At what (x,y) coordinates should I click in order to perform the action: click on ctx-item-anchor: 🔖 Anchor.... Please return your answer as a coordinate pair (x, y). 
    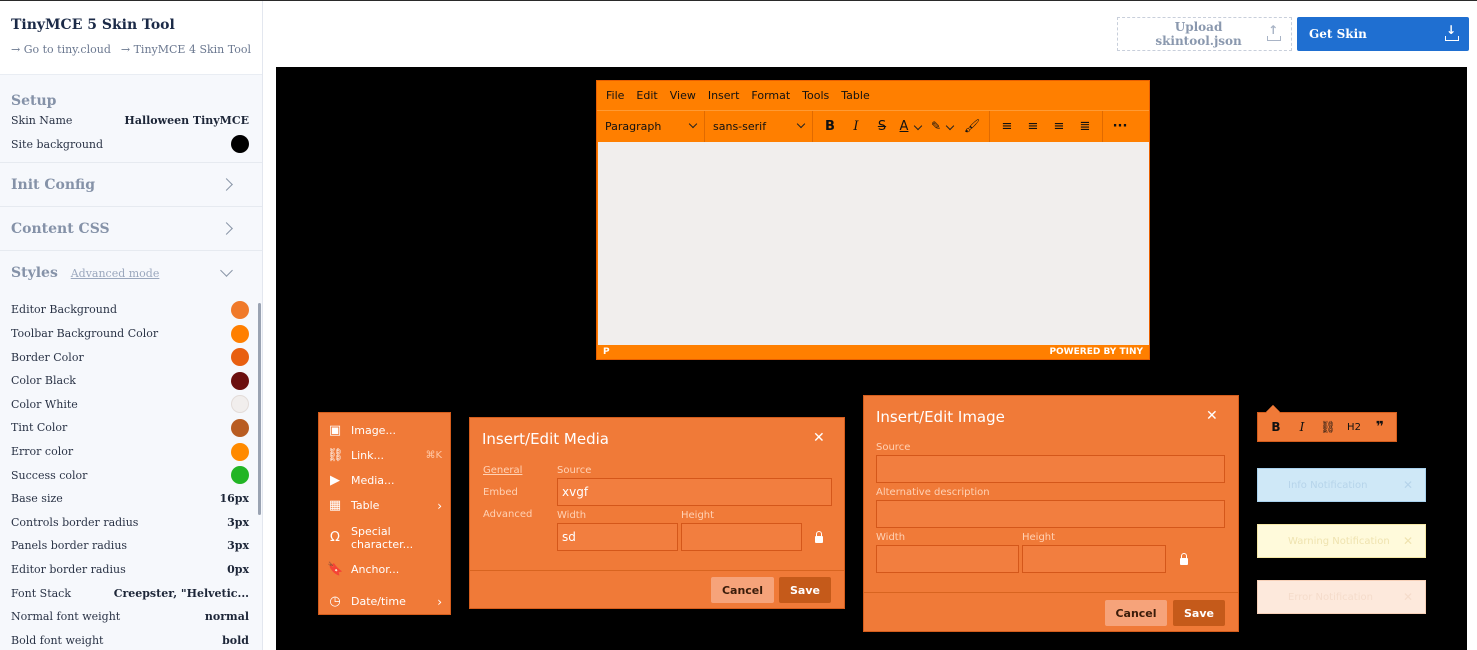
    Looking at the image, I should click on (384, 569).